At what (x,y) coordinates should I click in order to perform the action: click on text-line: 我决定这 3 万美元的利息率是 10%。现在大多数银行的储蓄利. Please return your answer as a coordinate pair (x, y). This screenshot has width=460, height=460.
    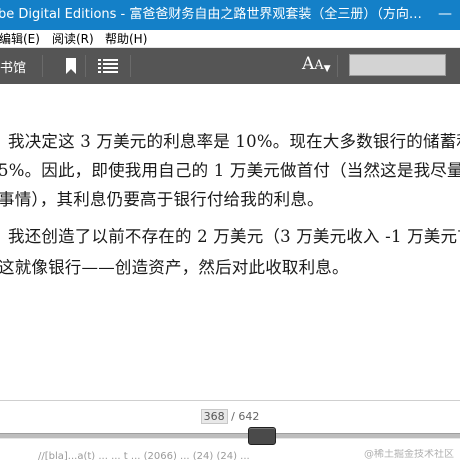
    Looking at the image, I should click on (234, 141).